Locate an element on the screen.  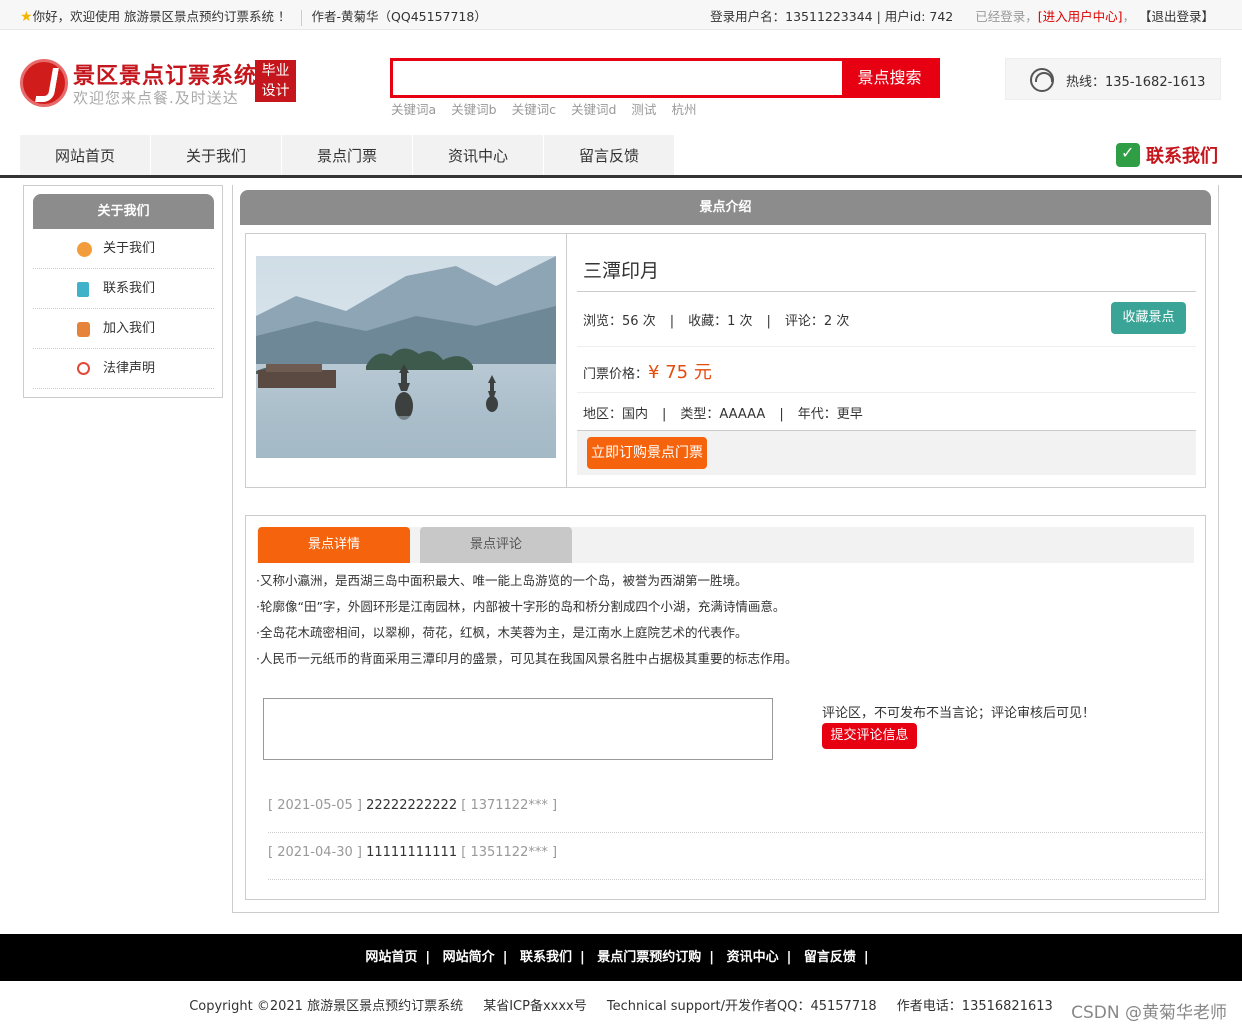
footer-link: 资讯中心 is located at coordinates (753, 957).